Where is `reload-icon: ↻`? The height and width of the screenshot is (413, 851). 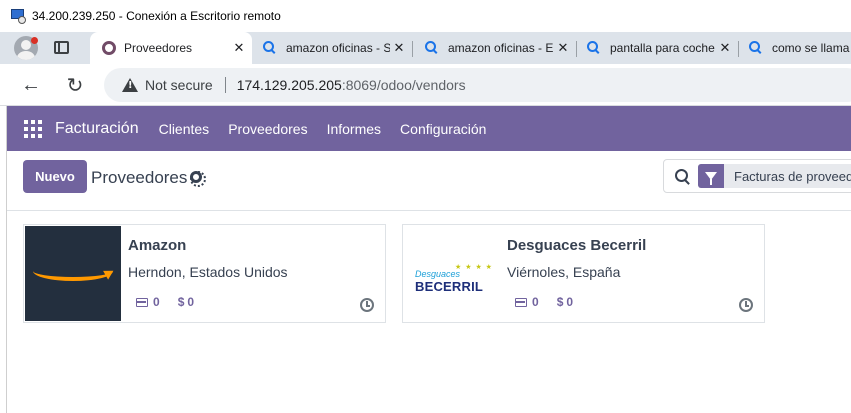
reload-icon: ↻ is located at coordinates (75, 85).